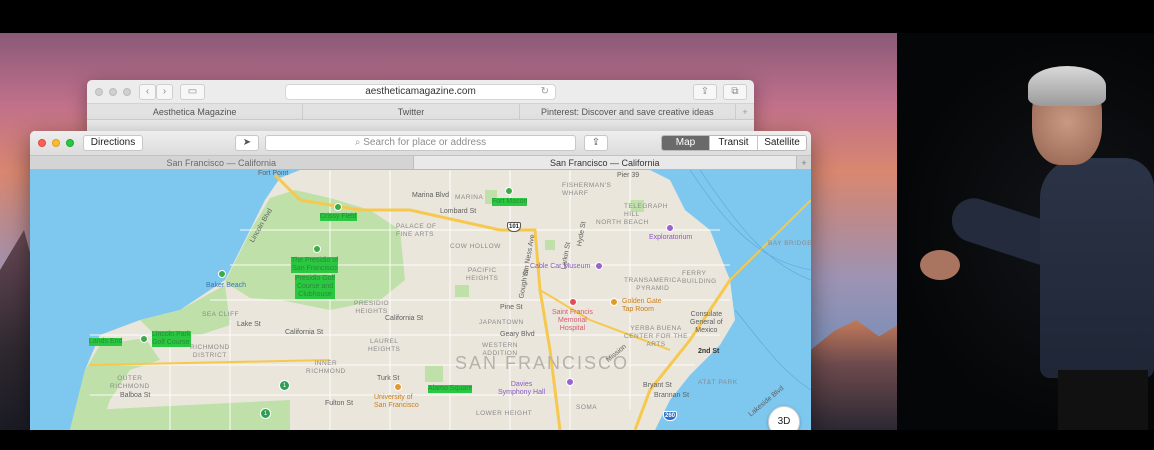 The width and height of the screenshot is (1154, 450). What do you see at coordinates (545, 92) in the screenshot?
I see `reload-icon: ↻` at bounding box center [545, 92].